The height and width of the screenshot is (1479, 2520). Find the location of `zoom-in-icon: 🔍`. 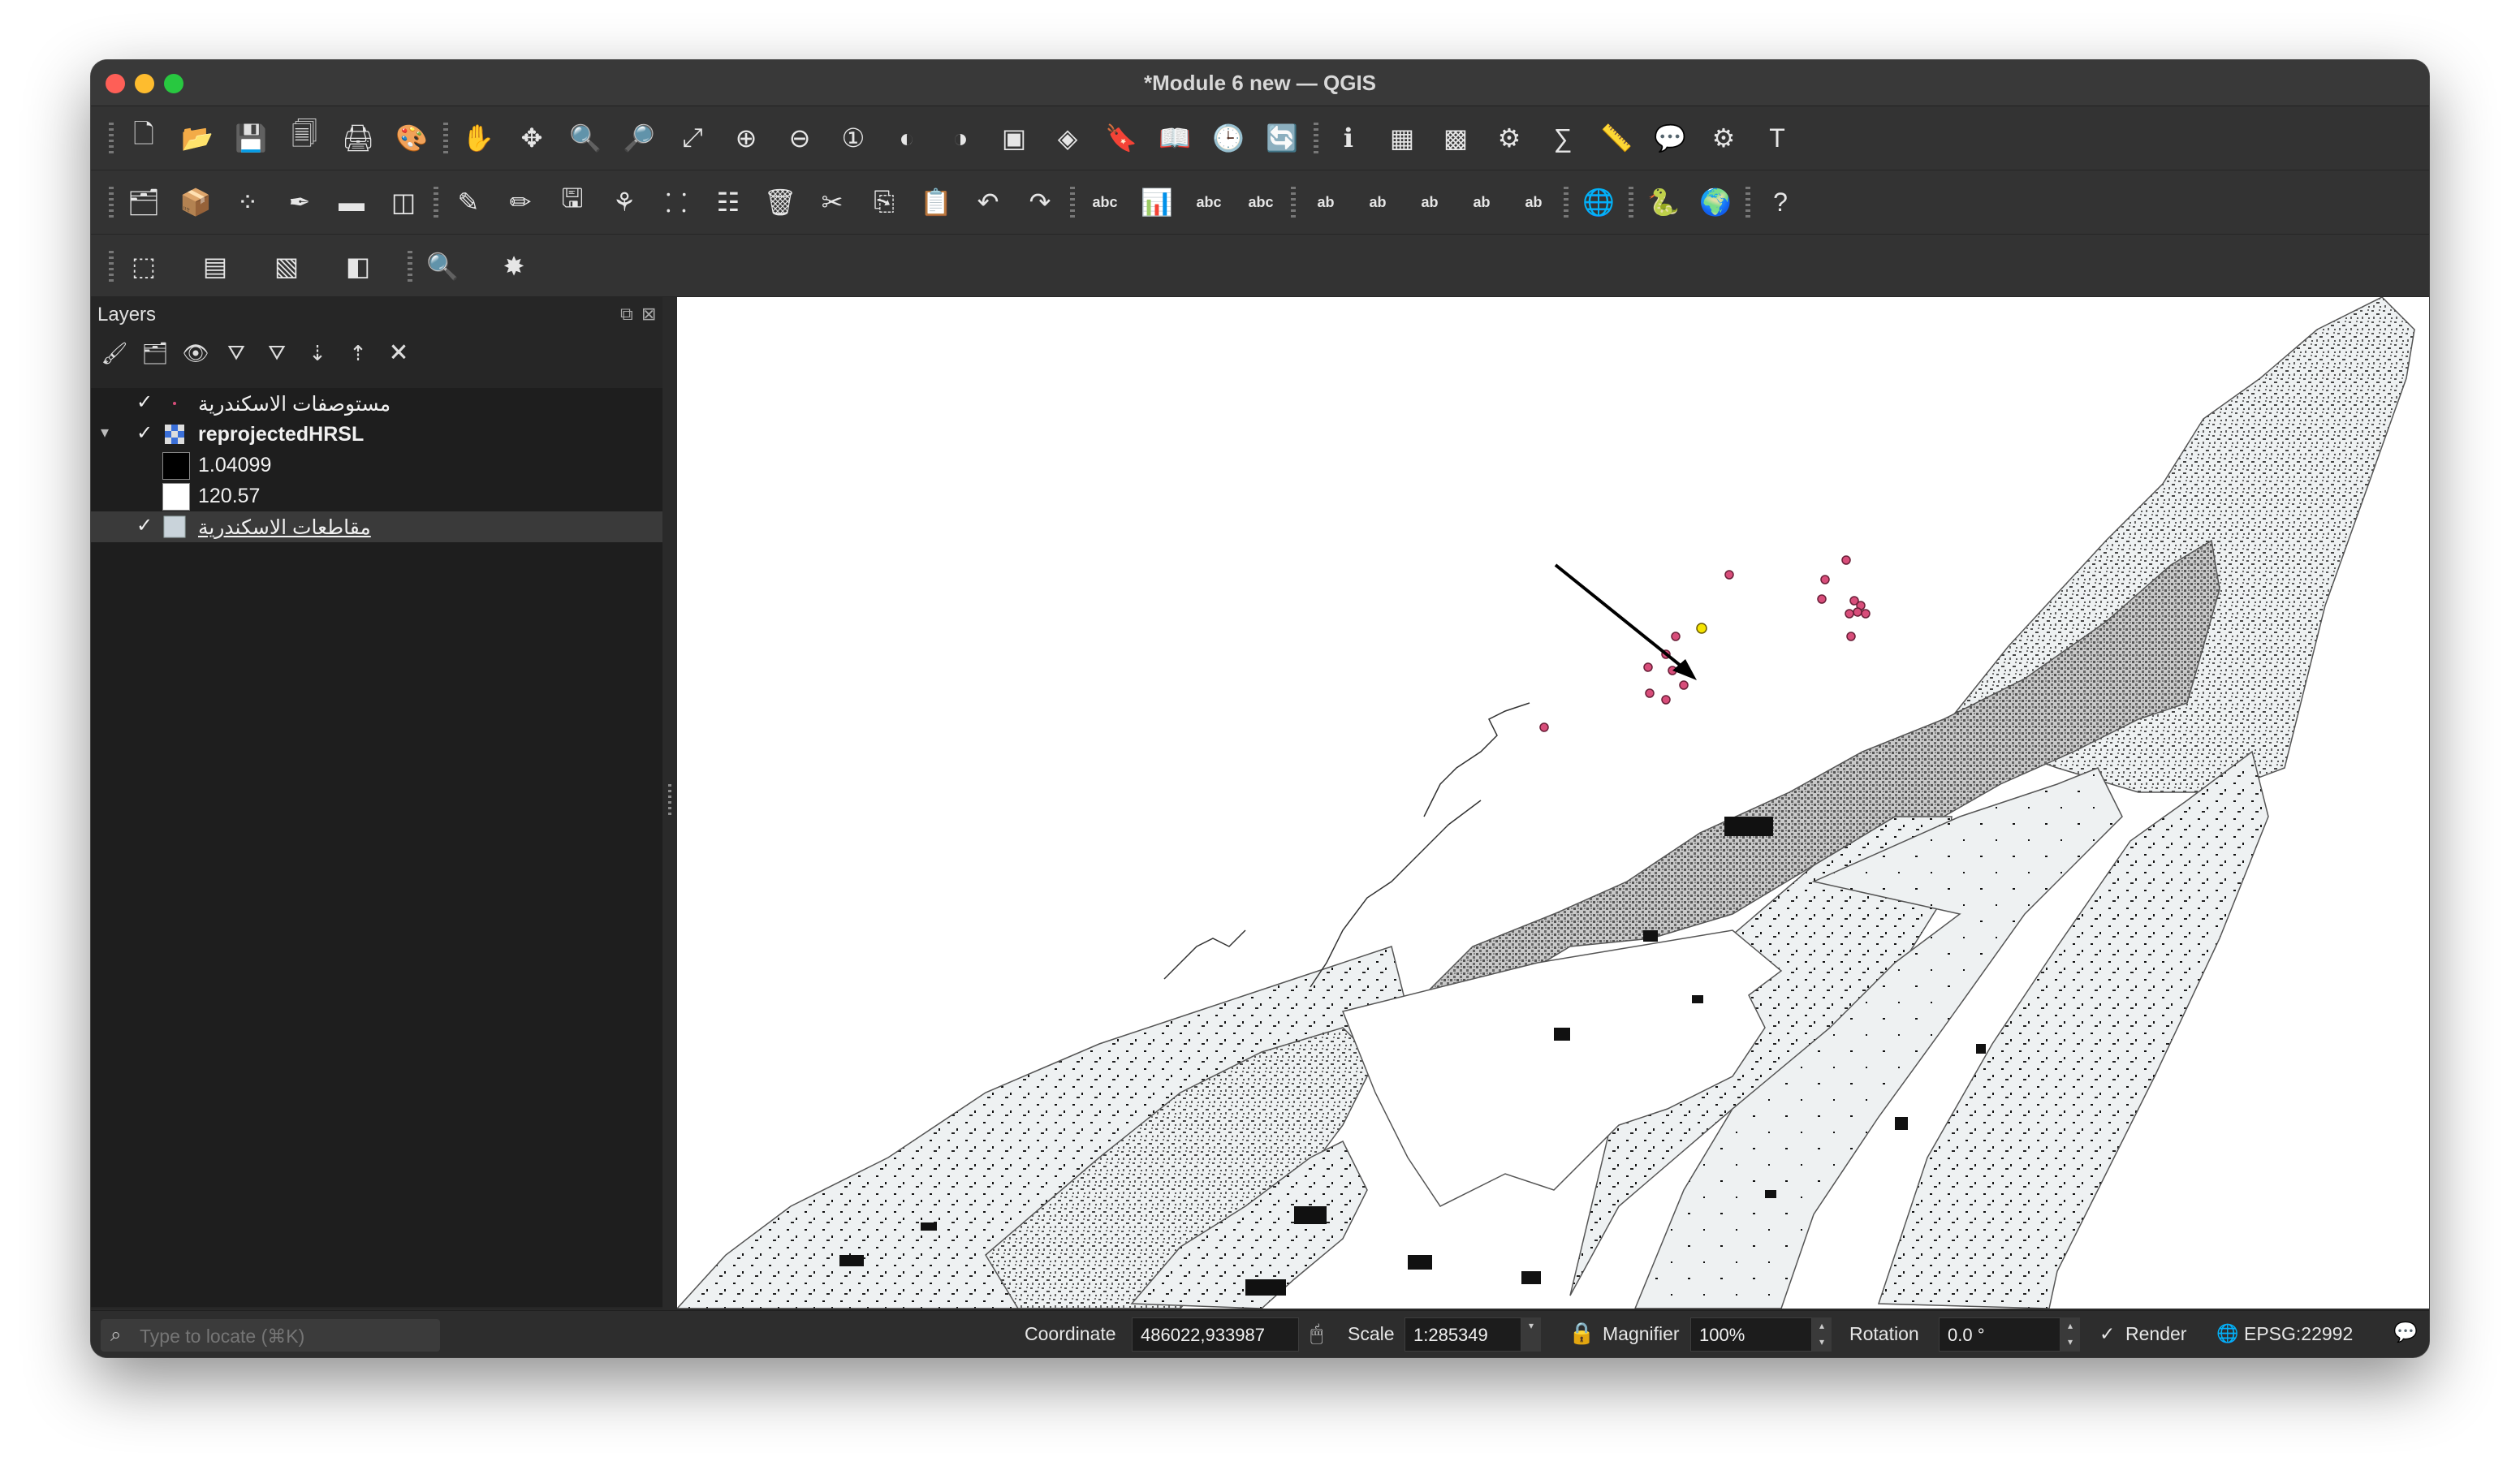

zoom-in-icon: 🔍 is located at coordinates (585, 138).